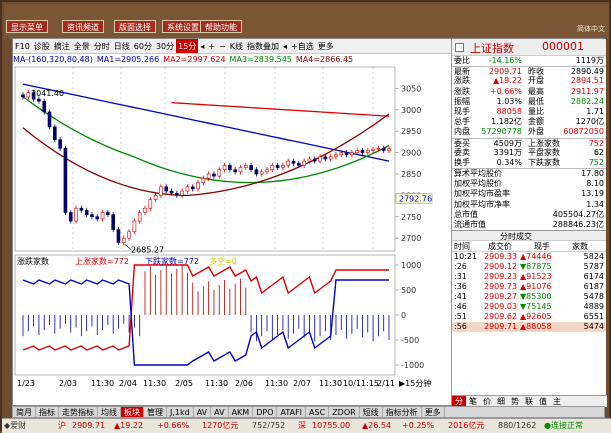 This screenshot has height=433, width=611. What do you see at coordinates (593, 277) in the screenshot?
I see `trade-count: 6174` at bounding box center [593, 277].